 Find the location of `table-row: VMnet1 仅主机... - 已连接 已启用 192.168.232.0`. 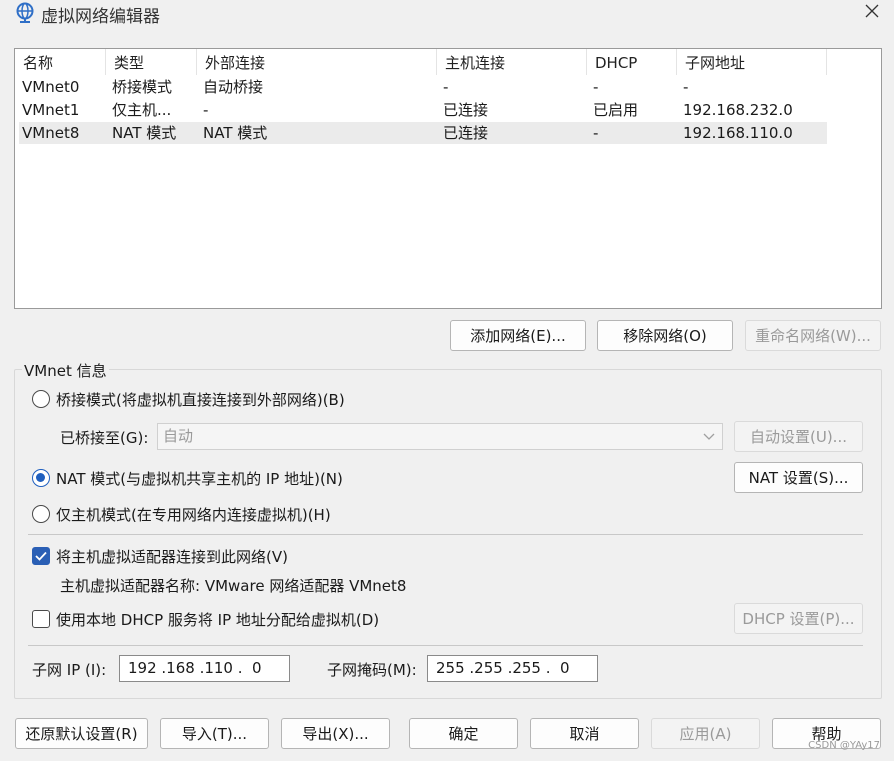

table-row: VMnet1 仅主机... - 已连接 已启用 192.168.232.0 is located at coordinates (423, 110).